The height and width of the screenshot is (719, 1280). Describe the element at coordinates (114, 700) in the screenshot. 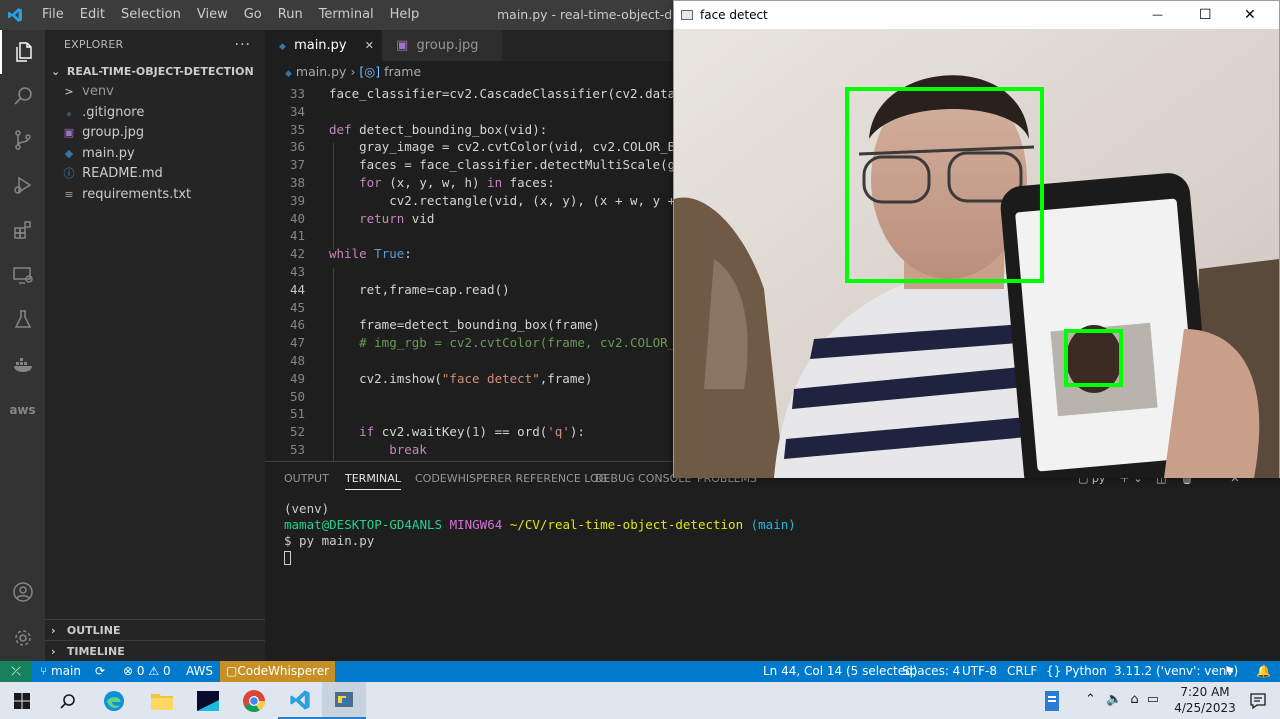

I see `edge-browser-icon` at that location.